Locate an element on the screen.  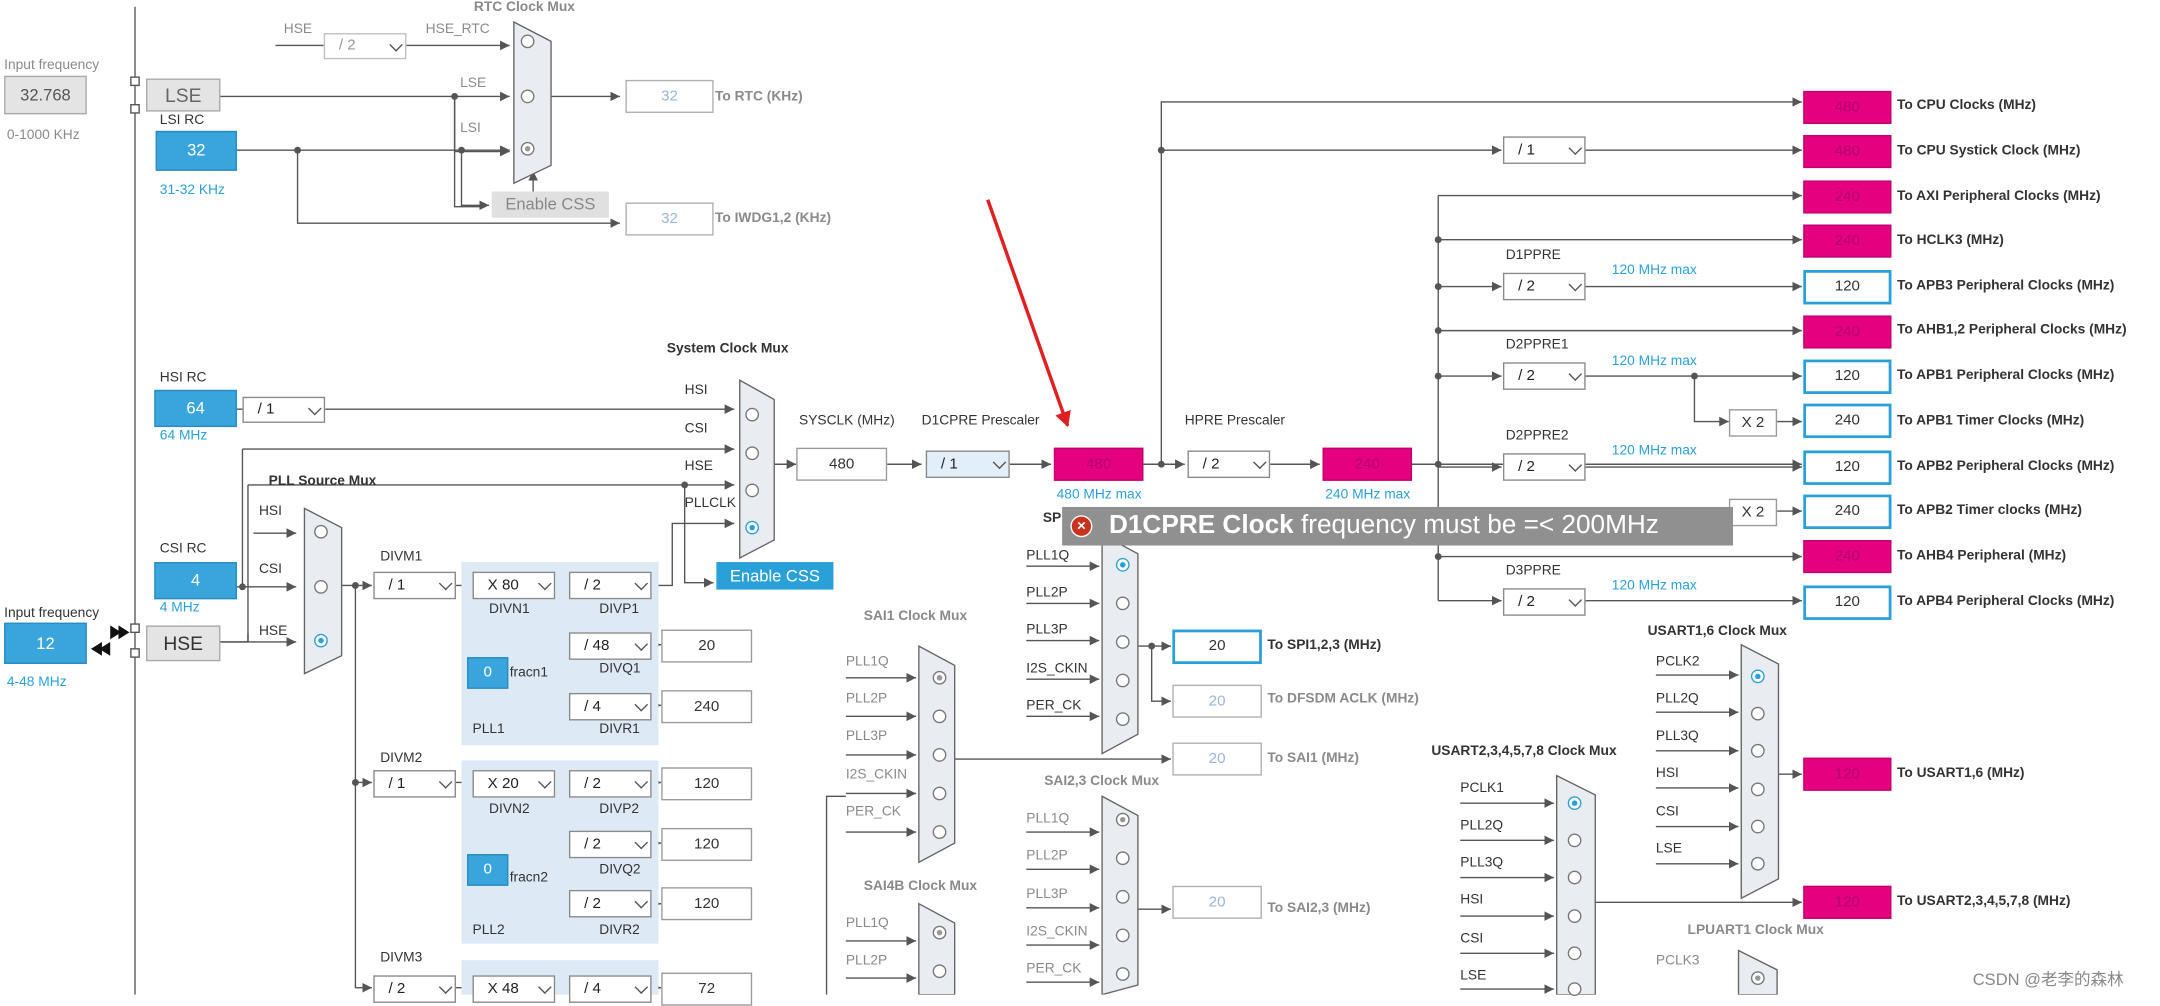
apb1-max-label: 120 MHz max is located at coordinates (1654, 362).